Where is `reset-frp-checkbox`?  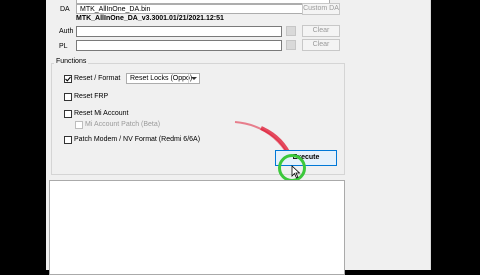
reset-frp-checkbox is located at coordinates (68, 97).